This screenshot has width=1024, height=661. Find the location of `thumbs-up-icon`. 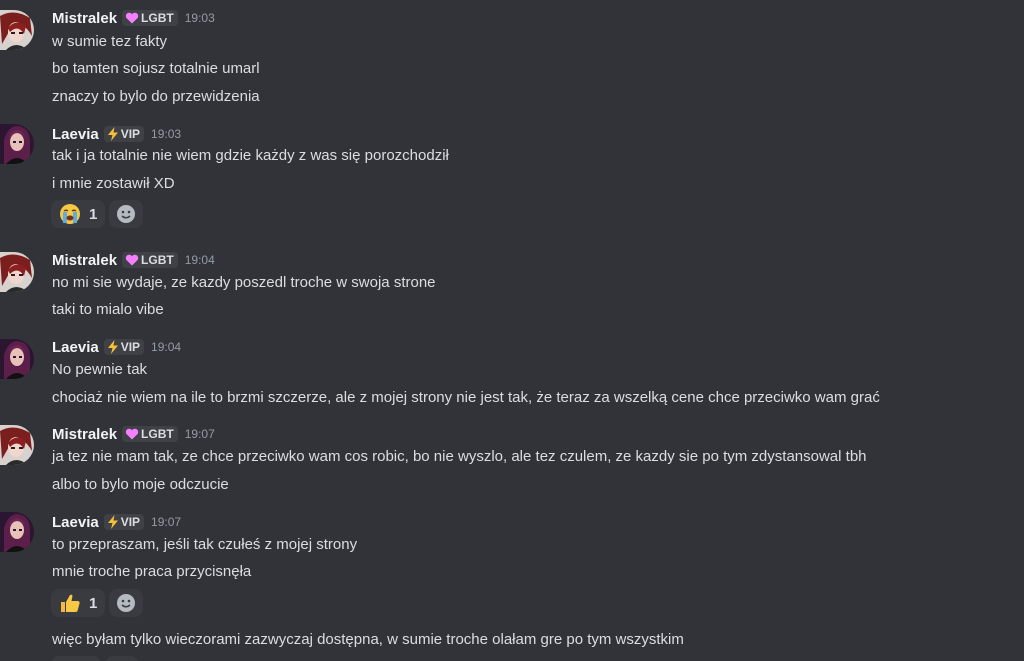

thumbs-up-icon is located at coordinates (70, 603).